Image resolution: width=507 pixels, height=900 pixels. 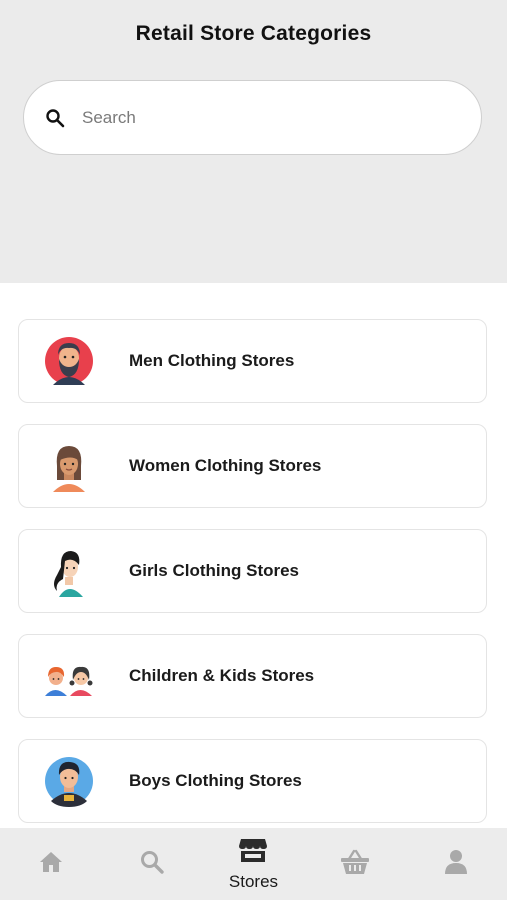 I want to click on tab-basket, so click(x=355, y=864).